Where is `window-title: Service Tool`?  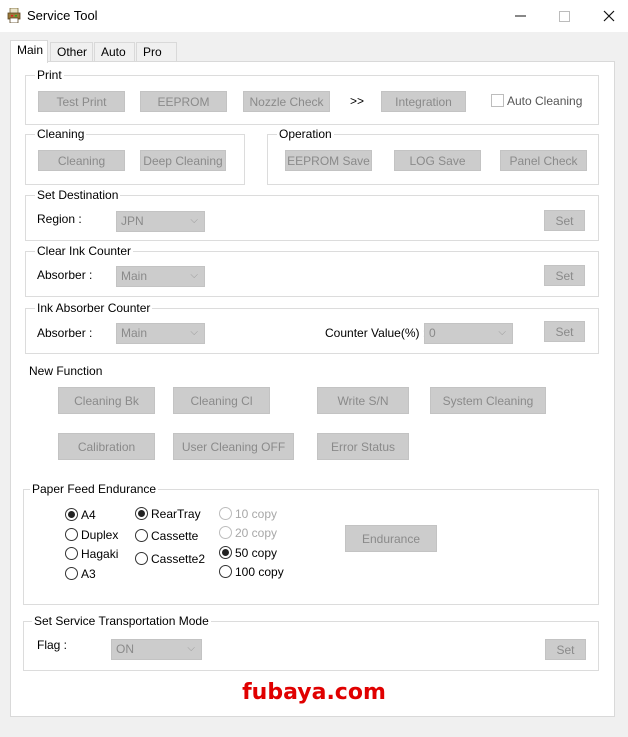 window-title: Service Tool is located at coordinates (62, 15).